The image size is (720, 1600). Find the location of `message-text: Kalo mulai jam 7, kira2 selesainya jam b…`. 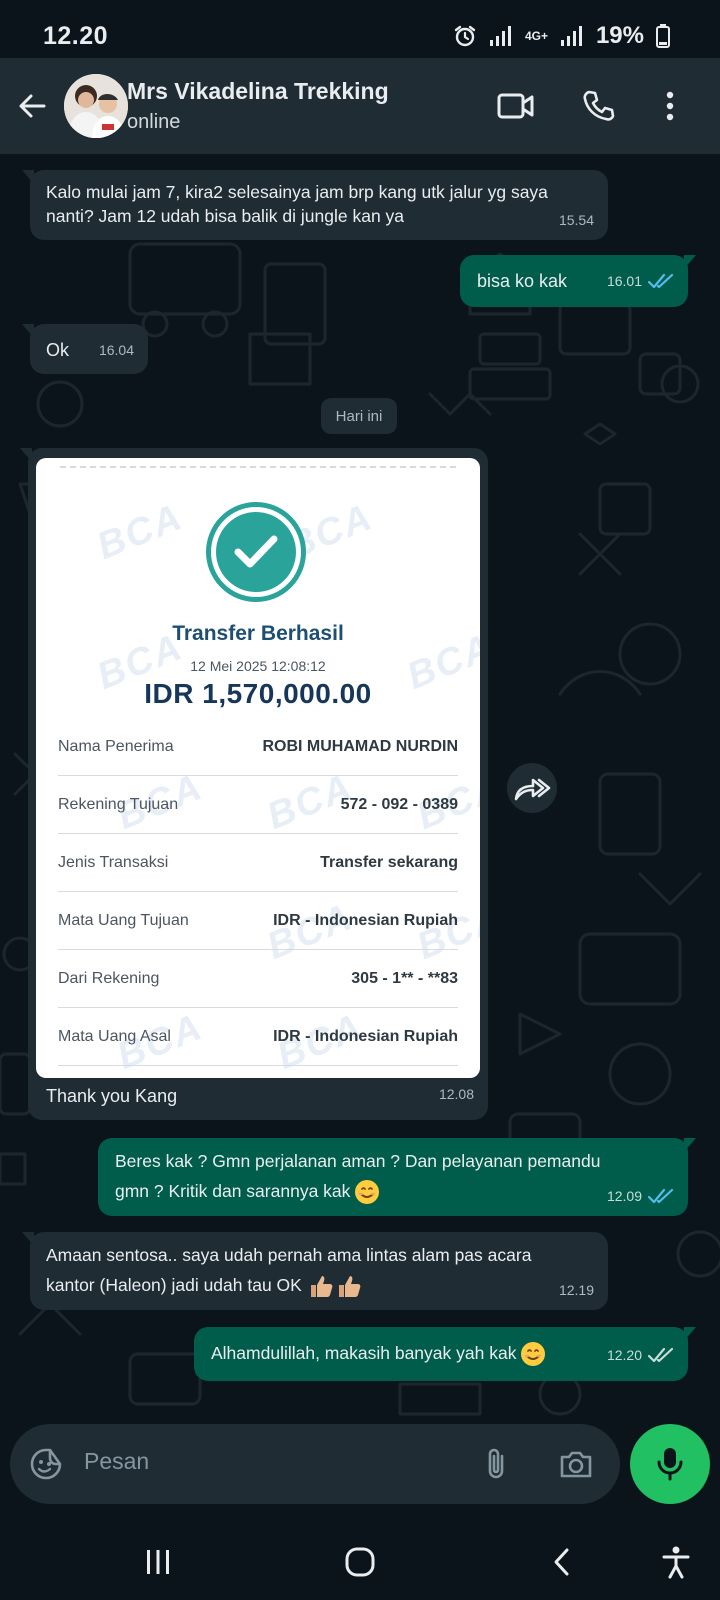

message-text: Kalo mulai jam 7, kira2 selesainya jam b… is located at coordinates (297, 204).